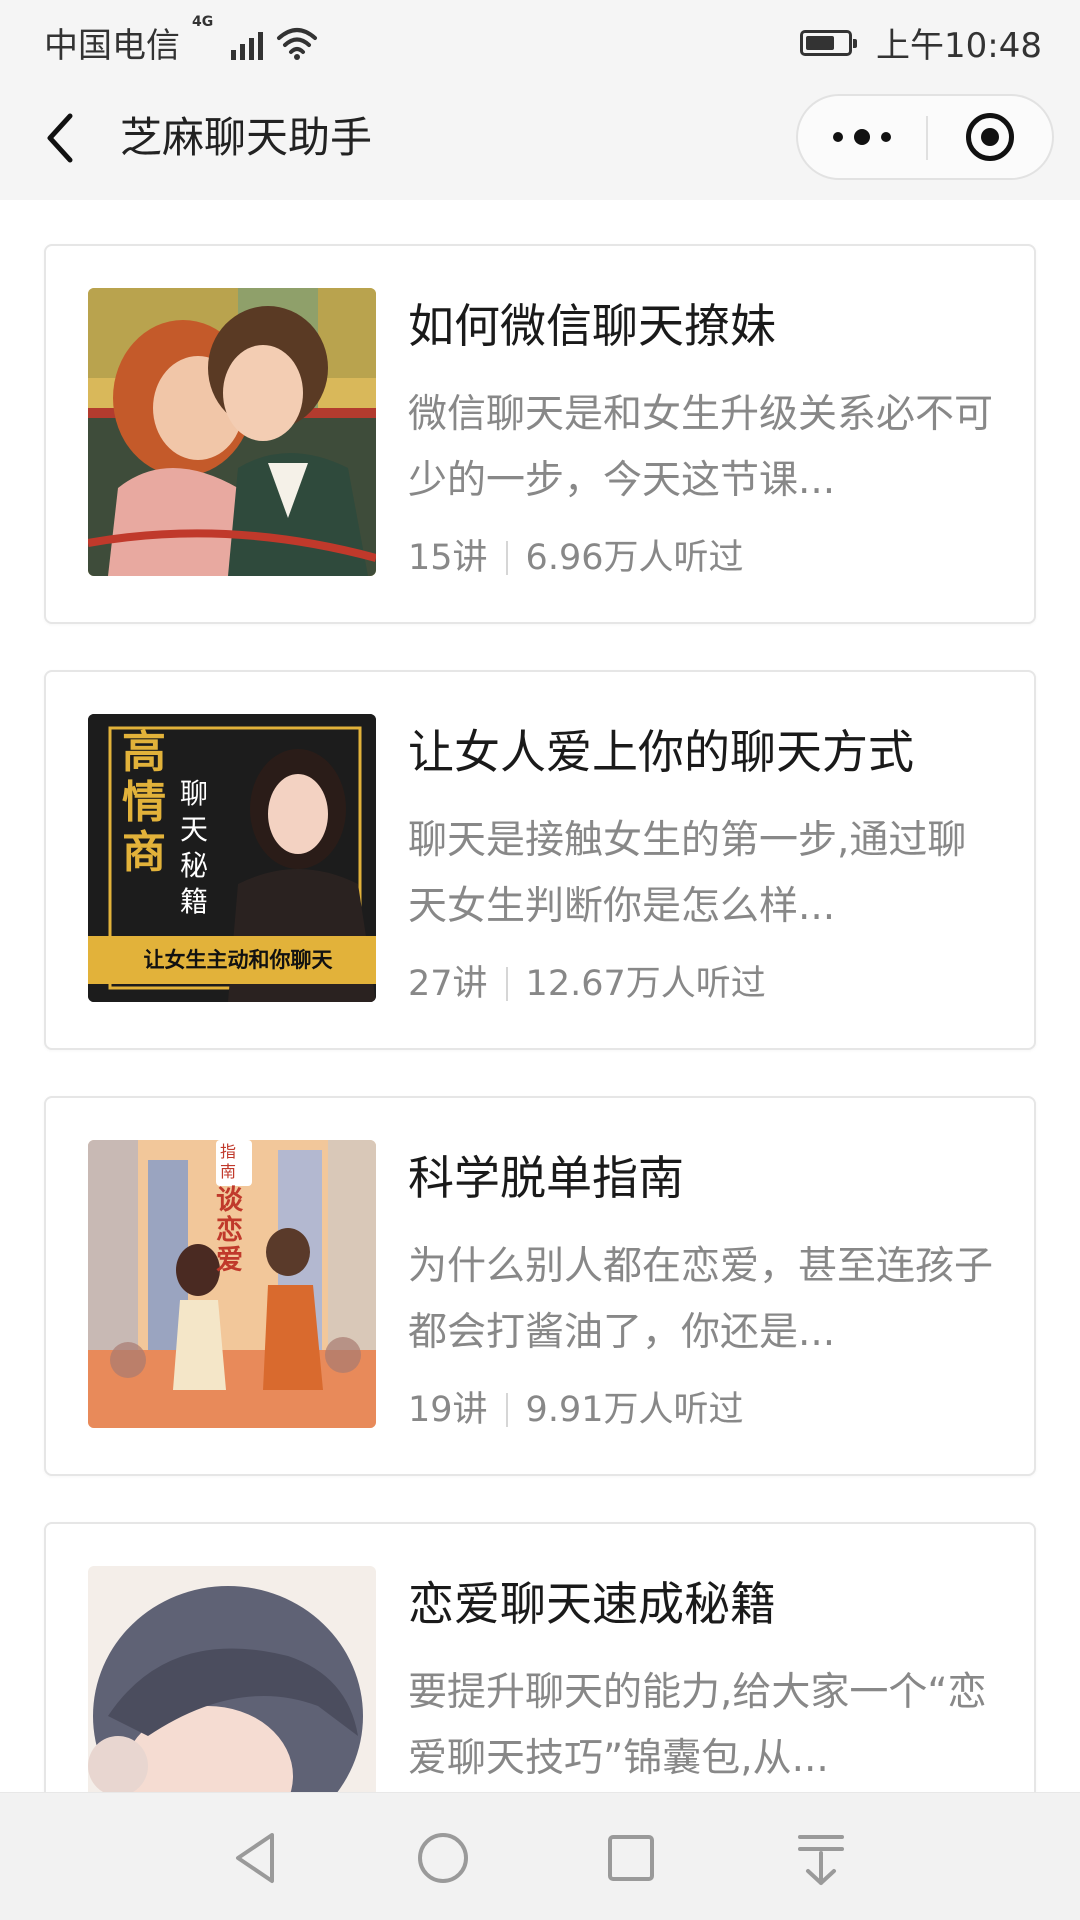 The width and height of the screenshot is (1080, 1920). Describe the element at coordinates (540, 1856) in the screenshot. I see `system-nav-bar` at that location.